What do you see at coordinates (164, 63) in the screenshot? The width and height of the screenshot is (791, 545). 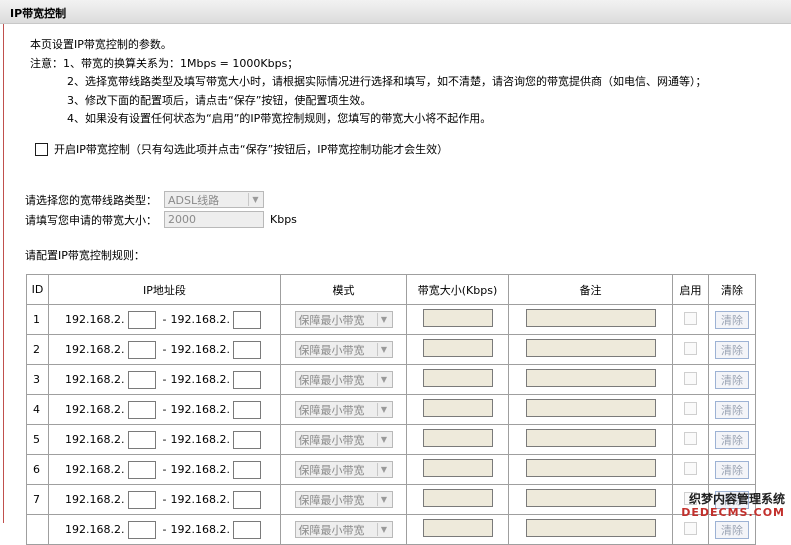 I see `intro-line-2: 注意：1、带宽的换算关系为：1Mbps = 1000Kbps；` at bounding box center [164, 63].